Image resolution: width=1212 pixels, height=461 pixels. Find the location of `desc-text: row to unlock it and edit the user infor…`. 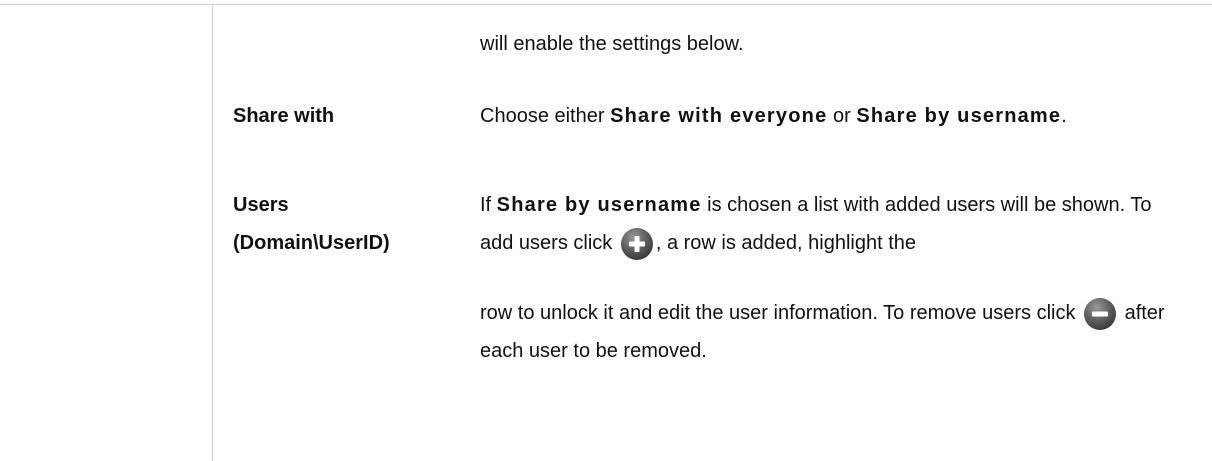

desc-text: row to unlock it and edit the user infor… is located at coordinates (781, 313).